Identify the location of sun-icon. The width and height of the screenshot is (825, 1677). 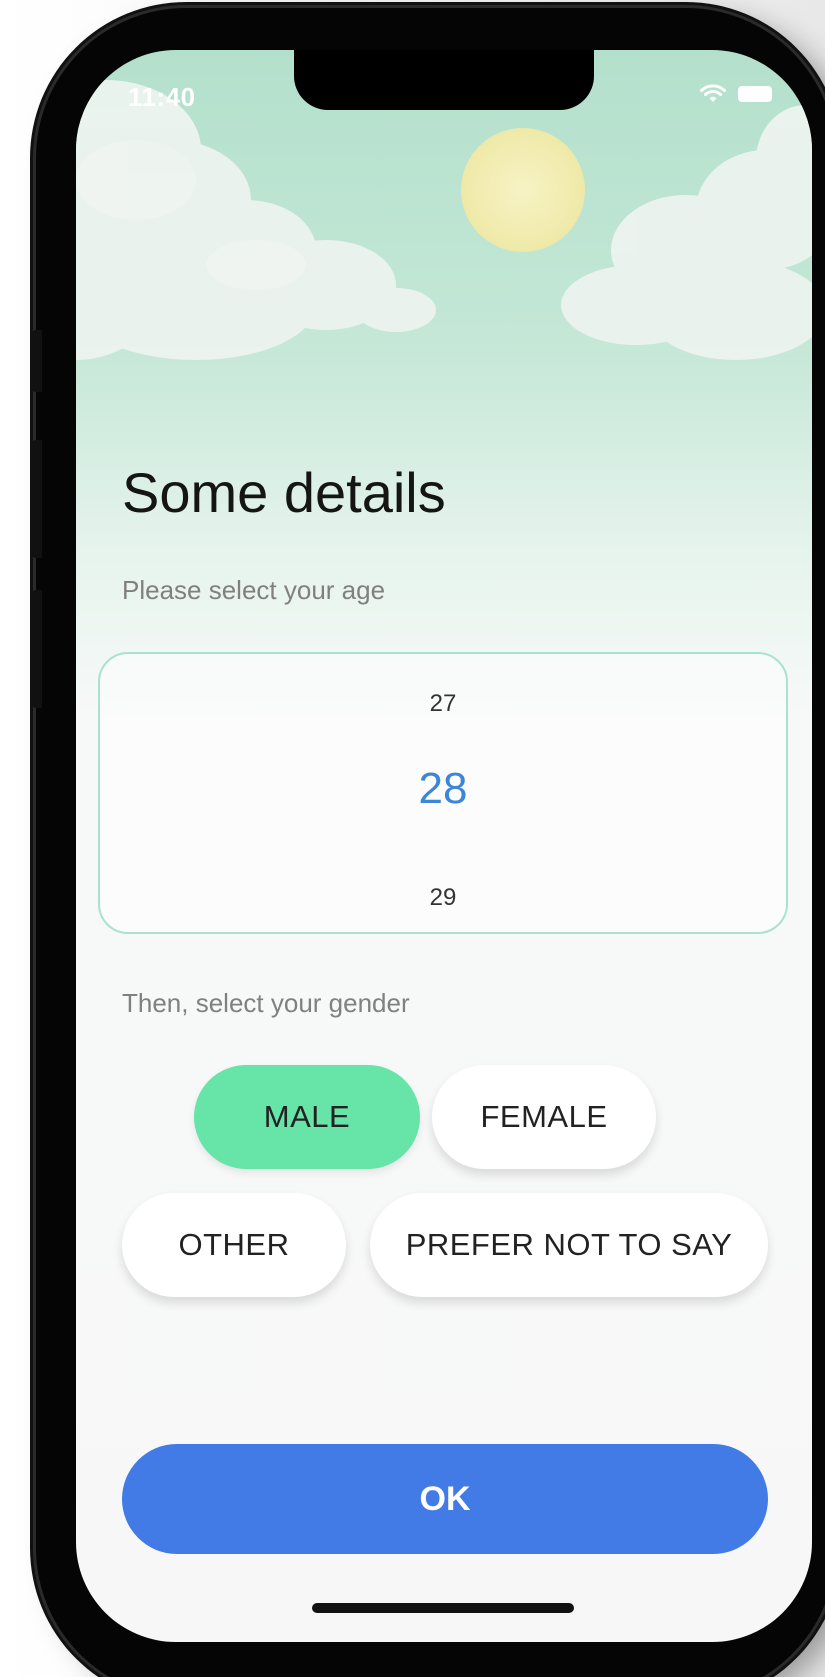
(523, 190).